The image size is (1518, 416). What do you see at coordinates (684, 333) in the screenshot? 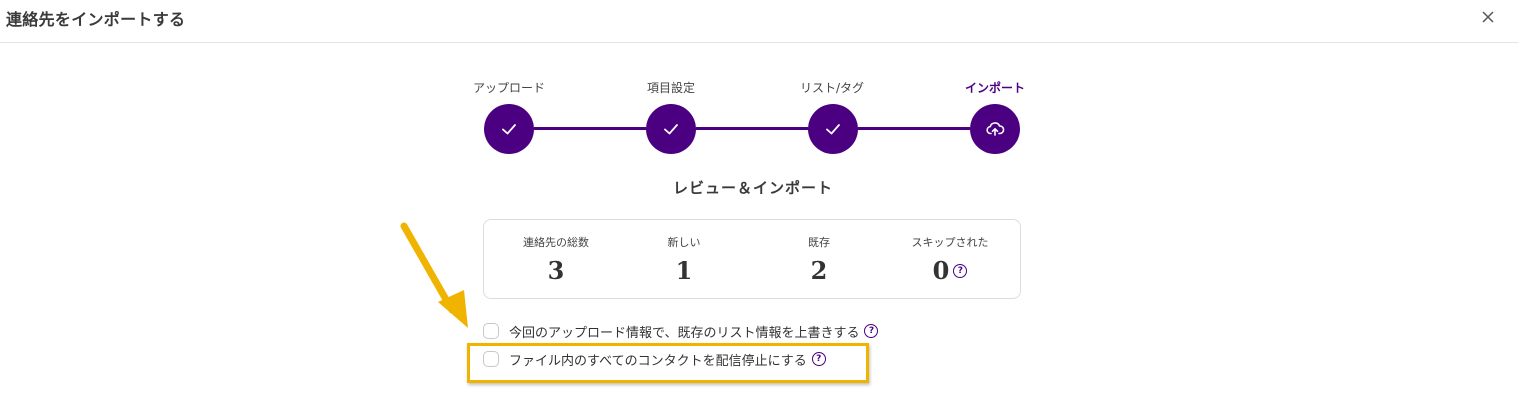
I see `overwrite-label: 今回のアップロード情報で、既存のリスト情報を上書きする` at bounding box center [684, 333].